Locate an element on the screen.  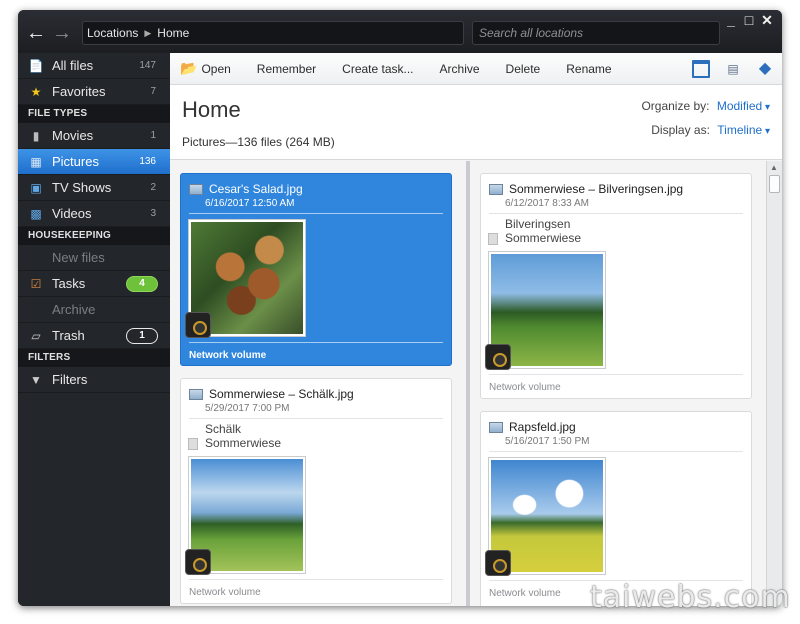
vertical-scrollbar: ▲ is located at coordinates (774, 383).